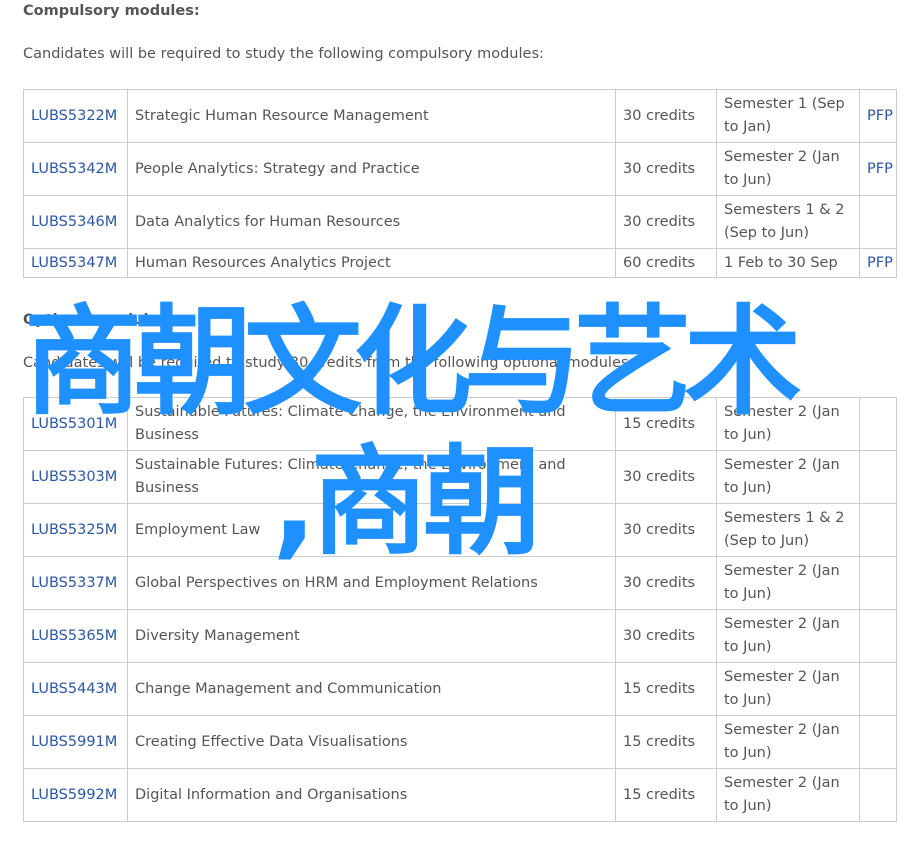  Describe the element at coordinates (371, 263) in the screenshot. I see `module-title: Human Resources Analytics Project` at that location.